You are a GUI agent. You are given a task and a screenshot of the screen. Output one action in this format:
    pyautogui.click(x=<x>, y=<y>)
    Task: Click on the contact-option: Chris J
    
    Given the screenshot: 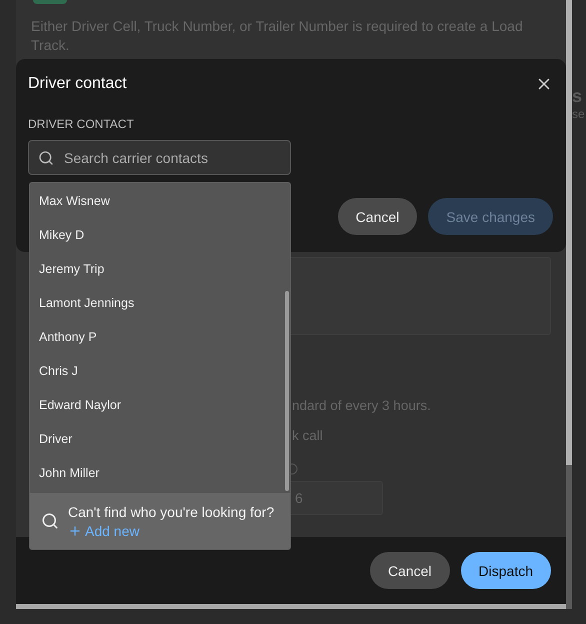 What is the action you would take?
    pyautogui.click(x=160, y=371)
    